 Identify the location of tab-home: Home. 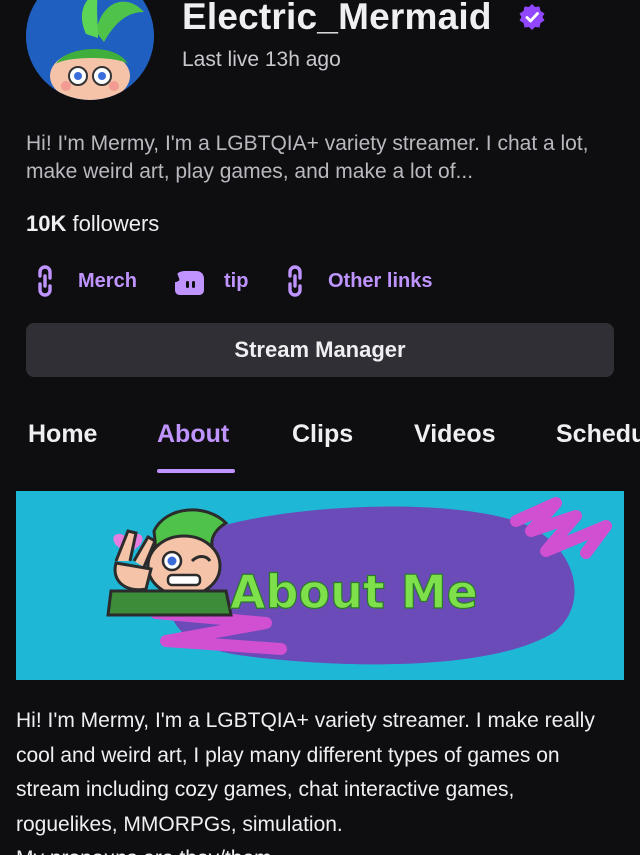
(62, 434).